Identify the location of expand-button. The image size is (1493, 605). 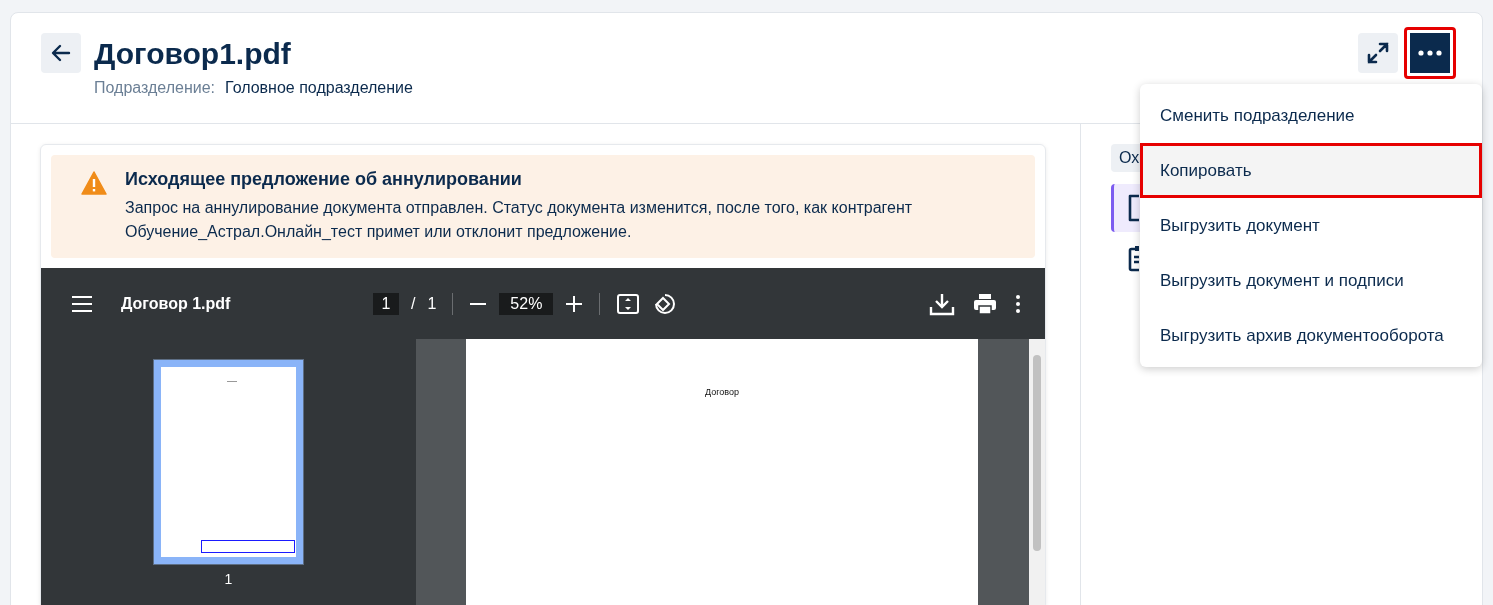
(1378, 53).